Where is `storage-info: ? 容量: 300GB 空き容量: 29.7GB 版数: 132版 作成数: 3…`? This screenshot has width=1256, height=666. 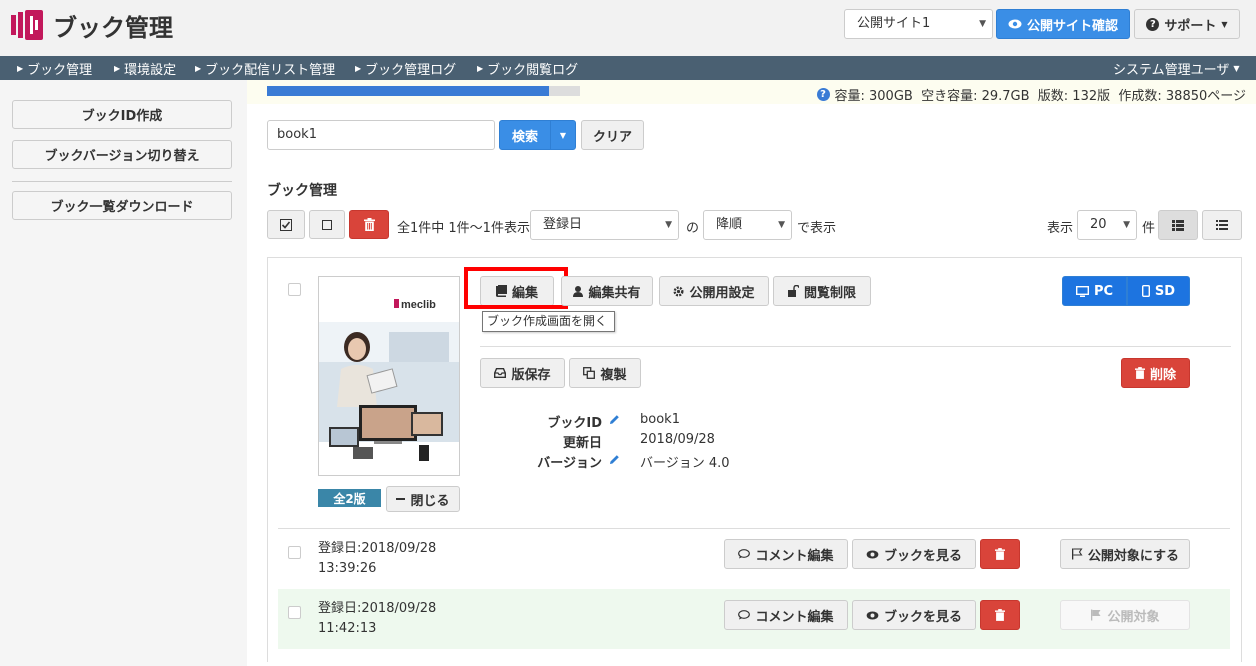 storage-info: ? 容量: 300GB 空き容量: 29.7GB 版数: 132版 作成数: 3… is located at coordinates (1031, 94).